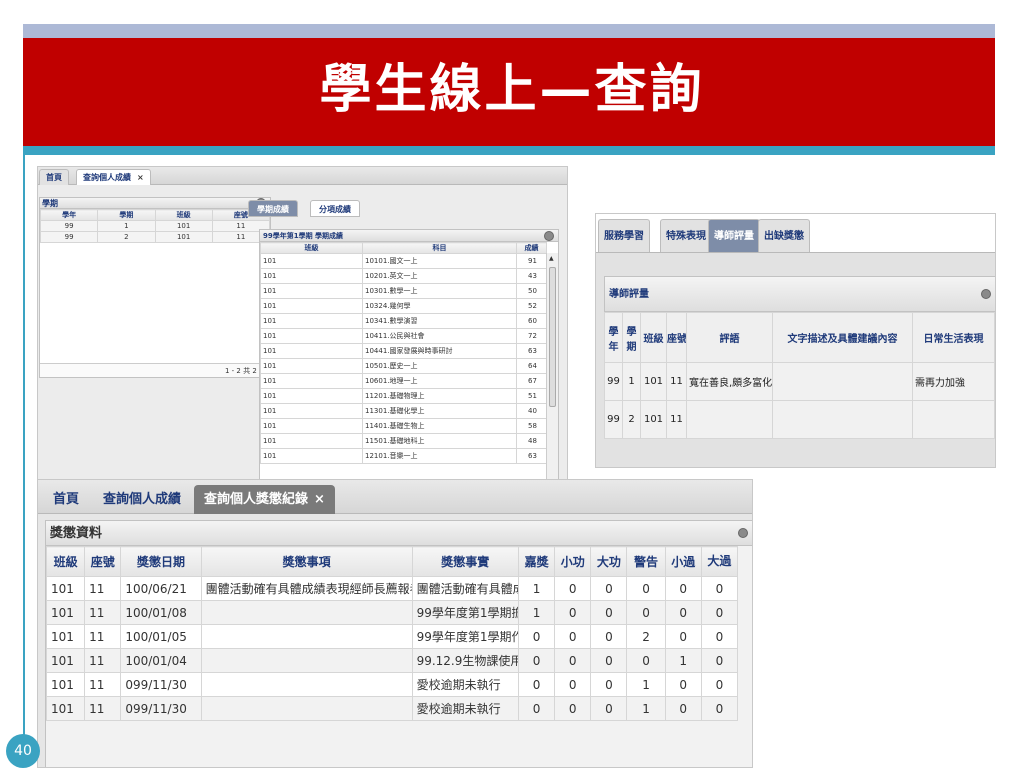 This screenshot has height=768, width=1024. I want to click on table-row: 101 11501.基礎地科上 48, so click(403, 441).